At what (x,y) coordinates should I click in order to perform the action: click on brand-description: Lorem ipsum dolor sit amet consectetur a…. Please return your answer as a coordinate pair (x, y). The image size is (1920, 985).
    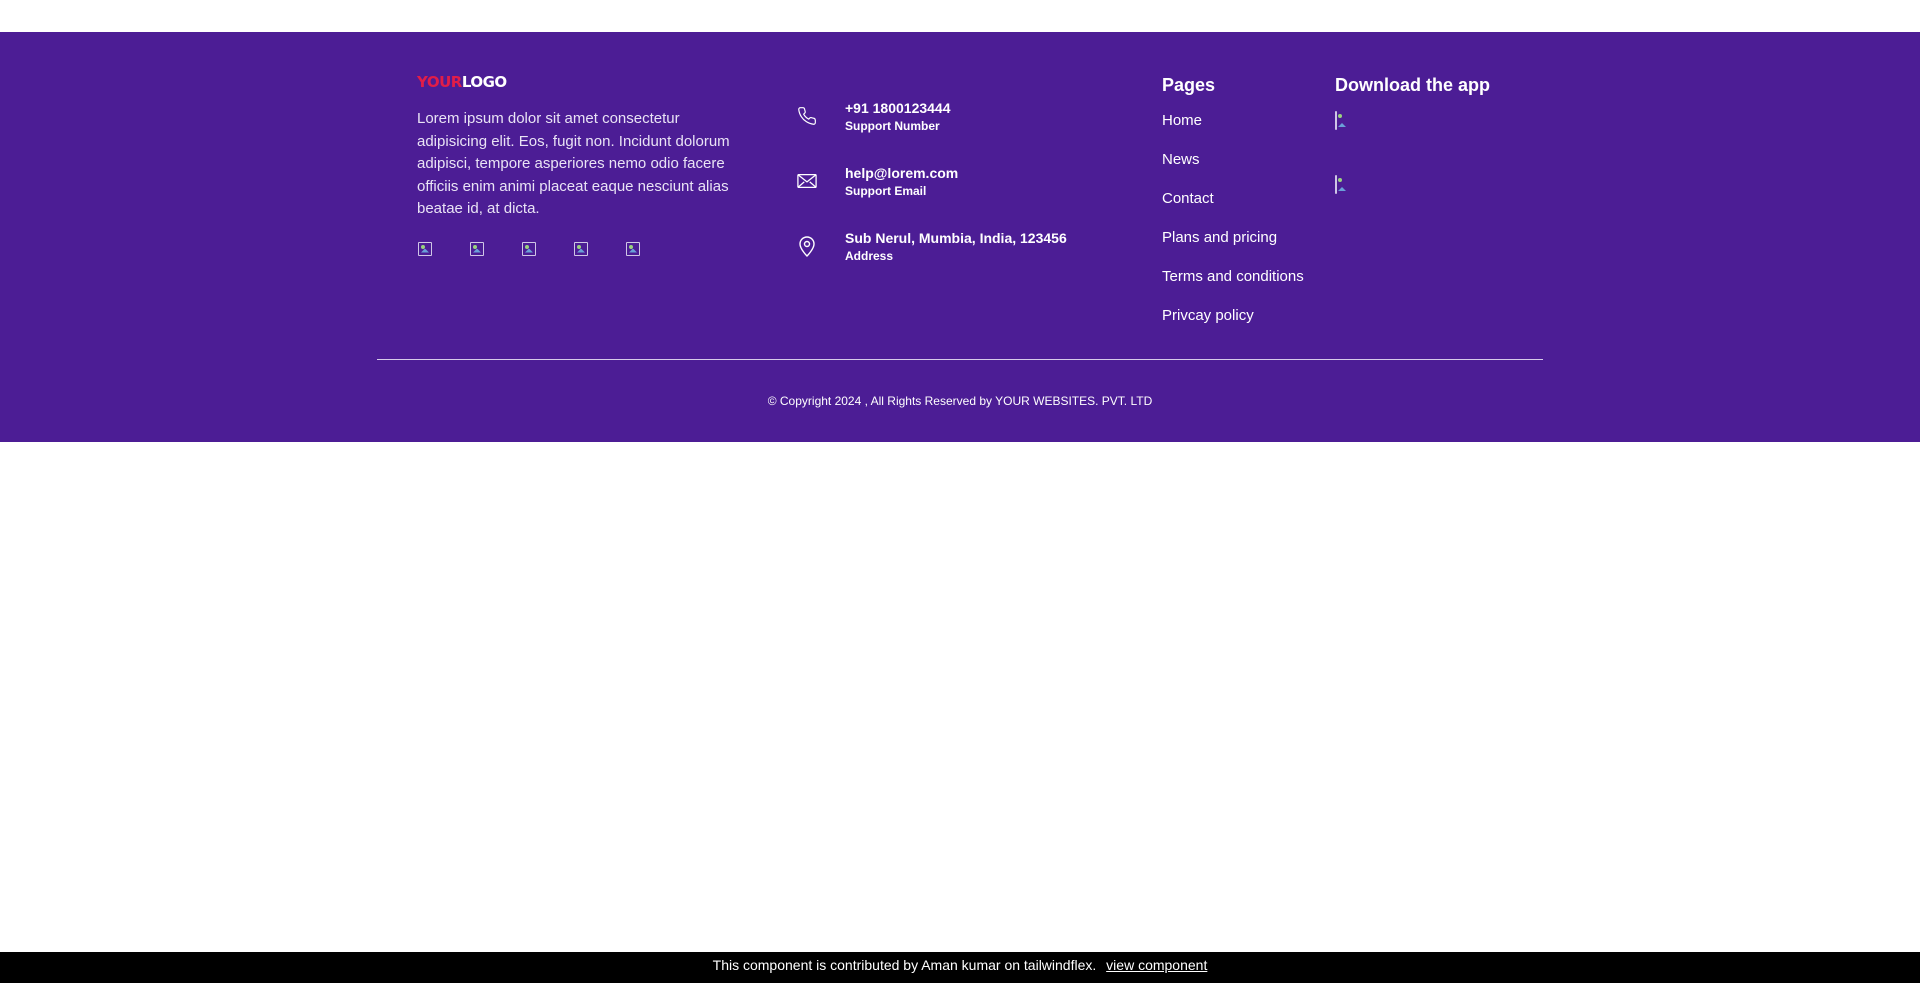
    Looking at the image, I should click on (573, 163).